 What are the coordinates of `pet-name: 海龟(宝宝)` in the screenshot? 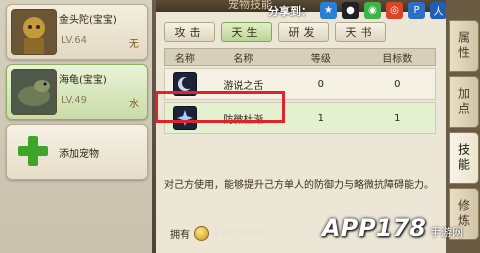 It's located at (83, 80).